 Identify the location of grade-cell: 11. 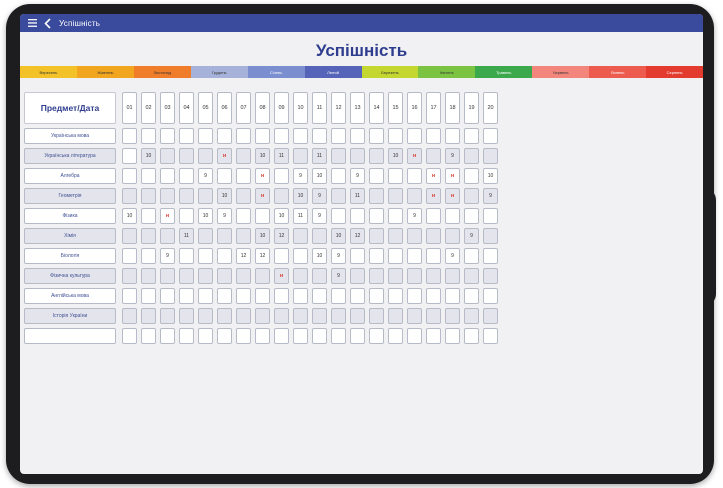
(281, 156).